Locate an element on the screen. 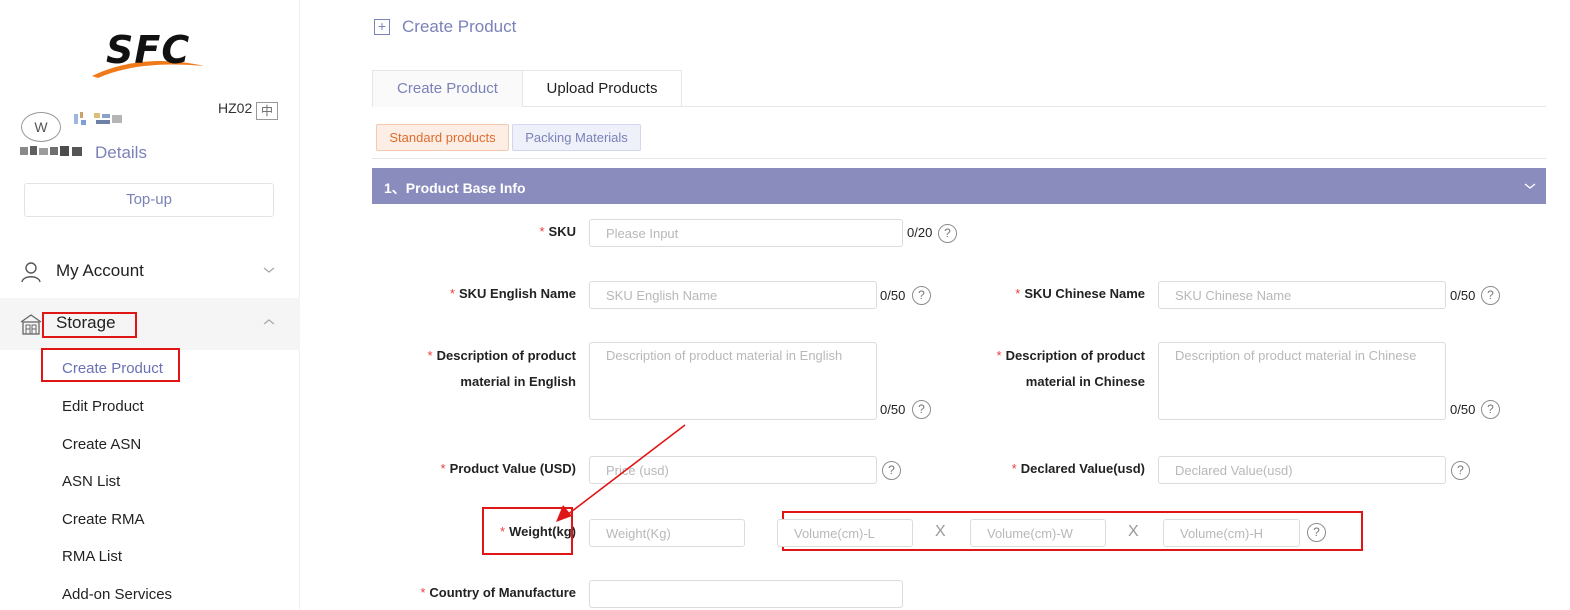 This screenshot has height=610, width=1570. sfc-logo: SFC is located at coordinates (150, 54).